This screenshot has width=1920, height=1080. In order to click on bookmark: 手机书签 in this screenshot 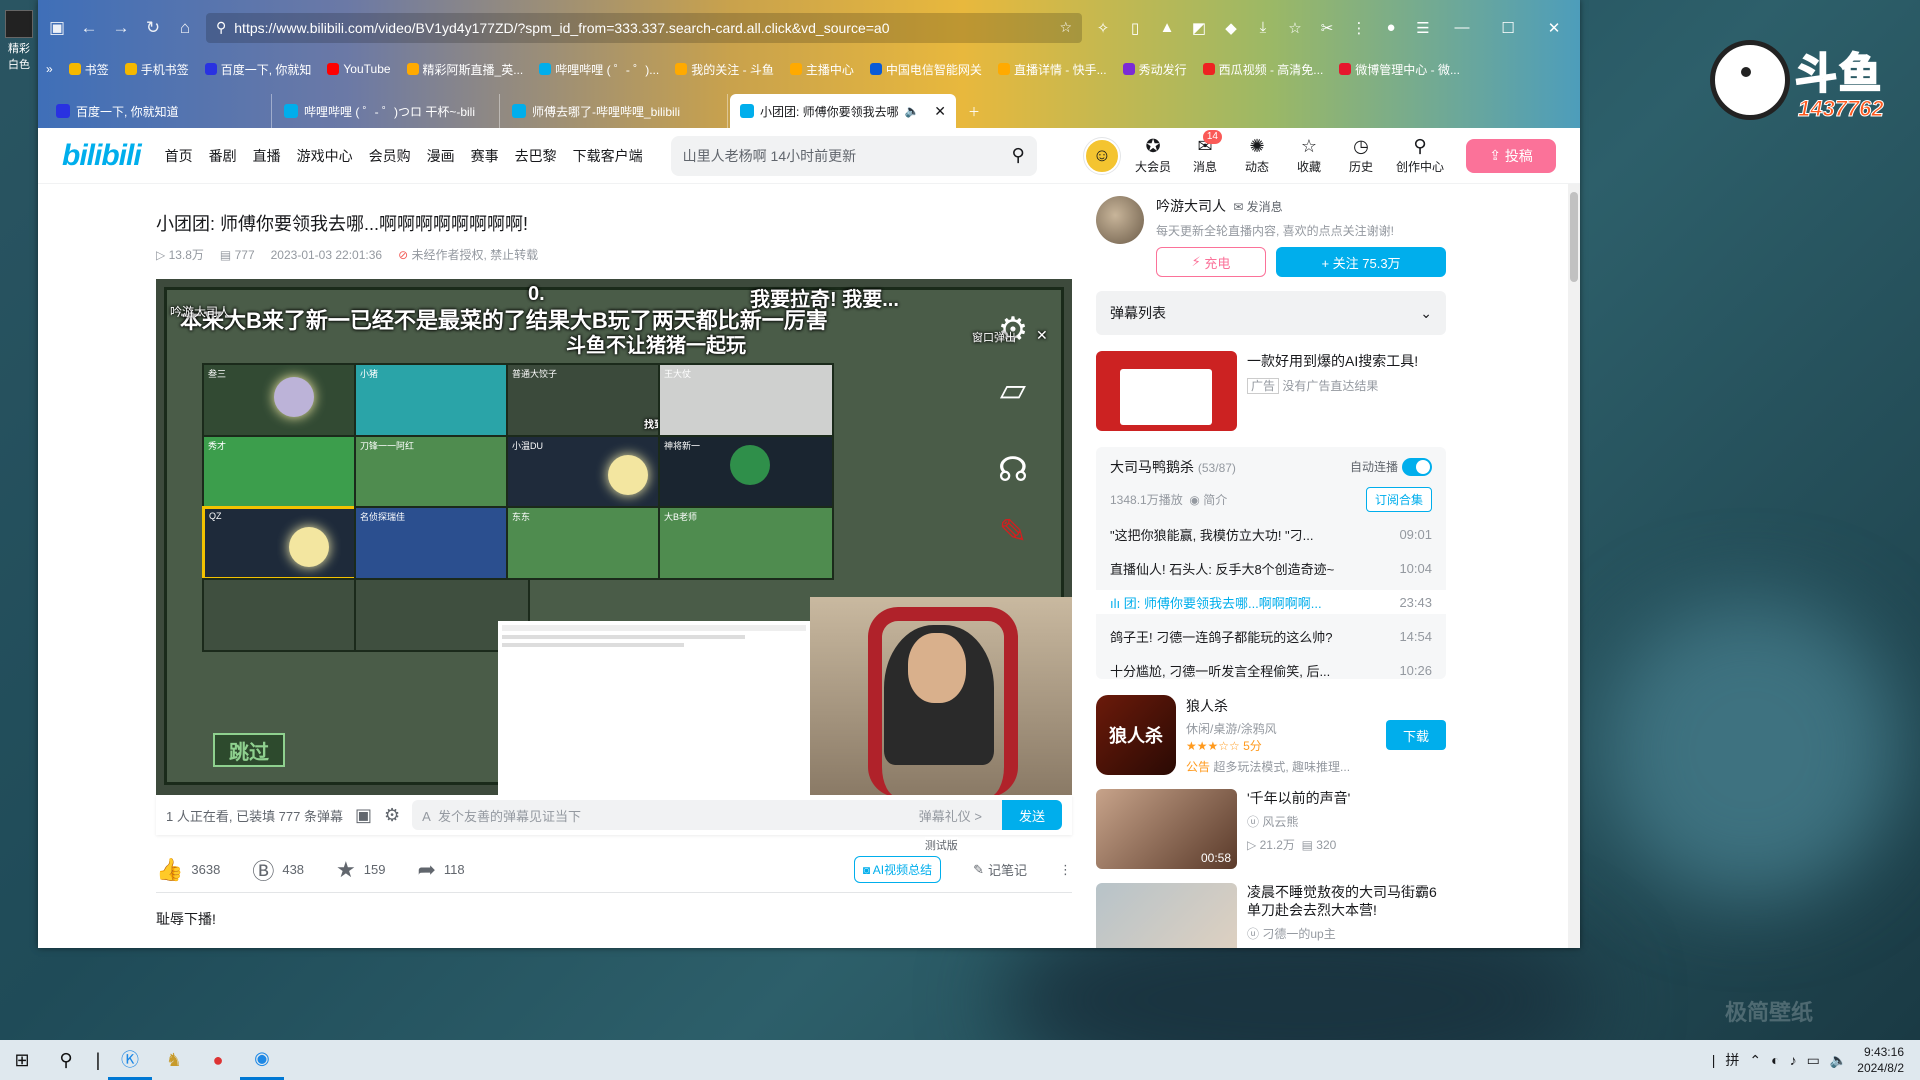, I will do `click(156, 69)`.